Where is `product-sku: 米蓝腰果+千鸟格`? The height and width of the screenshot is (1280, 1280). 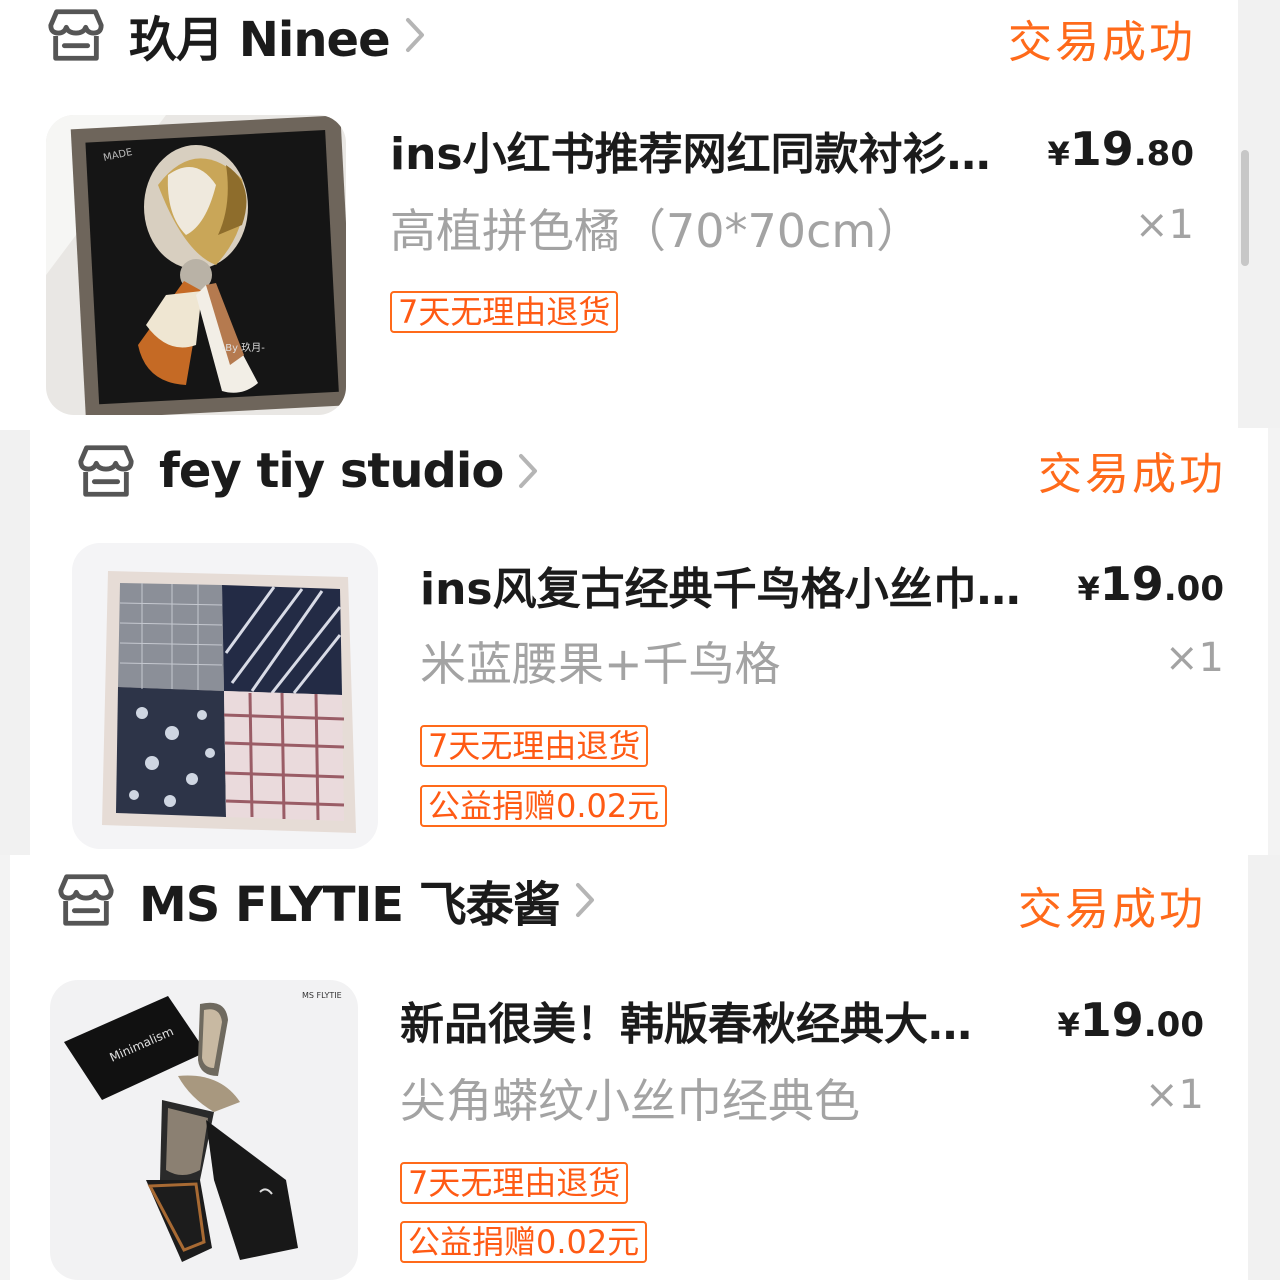
product-sku: 米蓝腰果+千鸟格 is located at coordinates (600, 664).